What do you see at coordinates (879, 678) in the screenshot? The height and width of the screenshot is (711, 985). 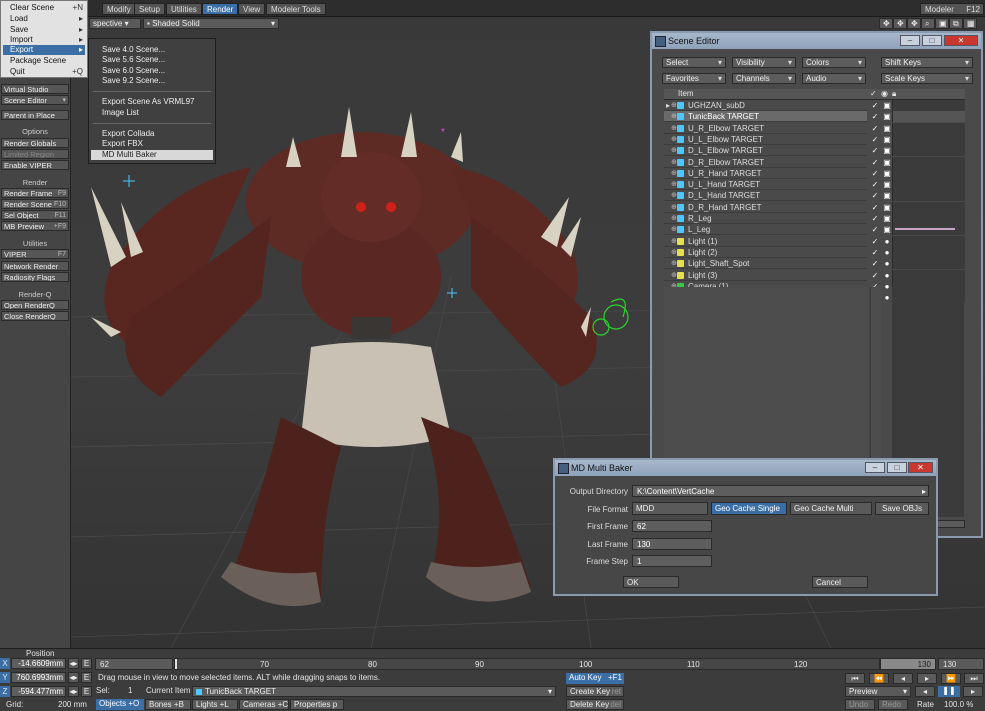 I see `prev-key-icon: ⏪` at bounding box center [879, 678].